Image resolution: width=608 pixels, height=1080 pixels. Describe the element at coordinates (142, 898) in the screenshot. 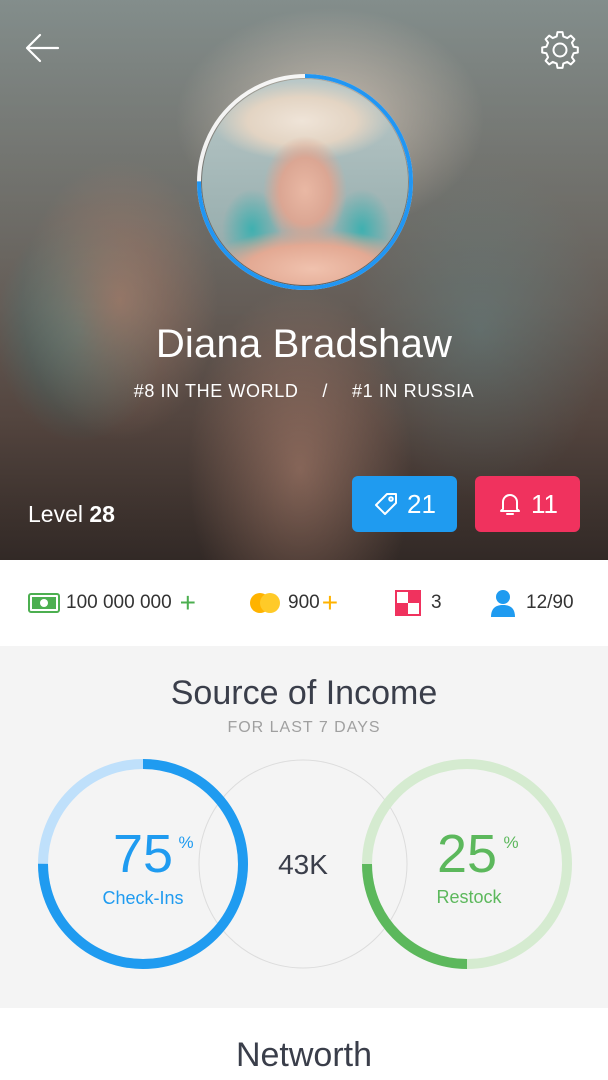

I see `check-ins-label: Check-Ins` at that location.